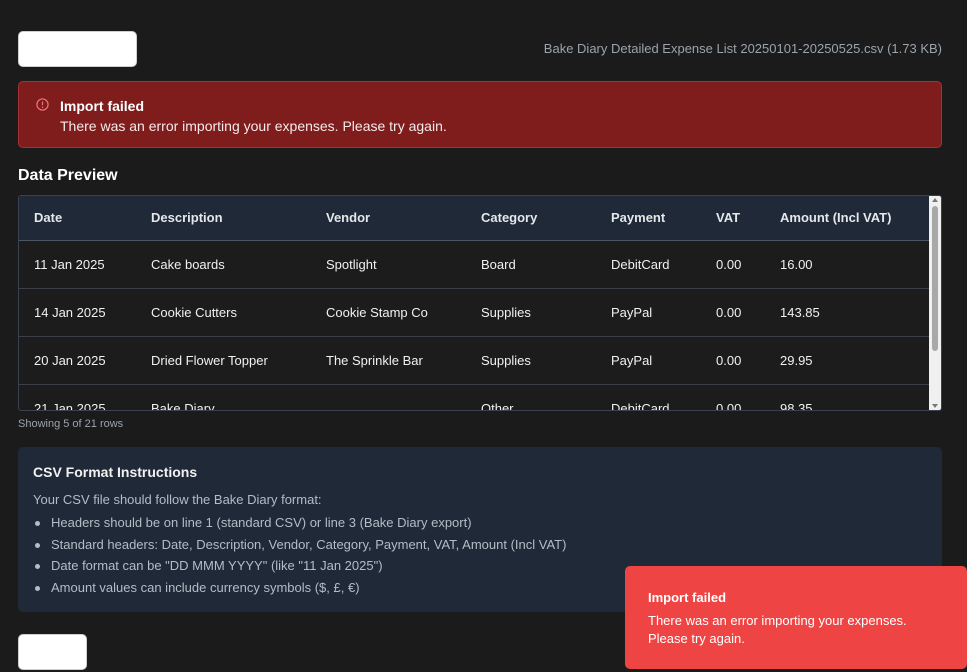  What do you see at coordinates (531, 264) in the screenshot?
I see `cell-category: Board` at bounding box center [531, 264].